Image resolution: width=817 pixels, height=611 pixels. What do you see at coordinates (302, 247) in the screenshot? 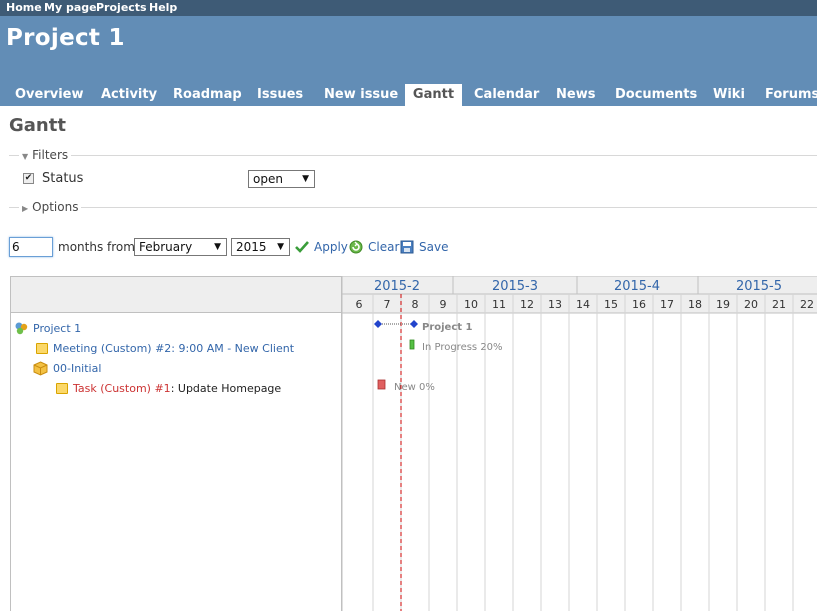
I see `checkmark-icon` at bounding box center [302, 247].